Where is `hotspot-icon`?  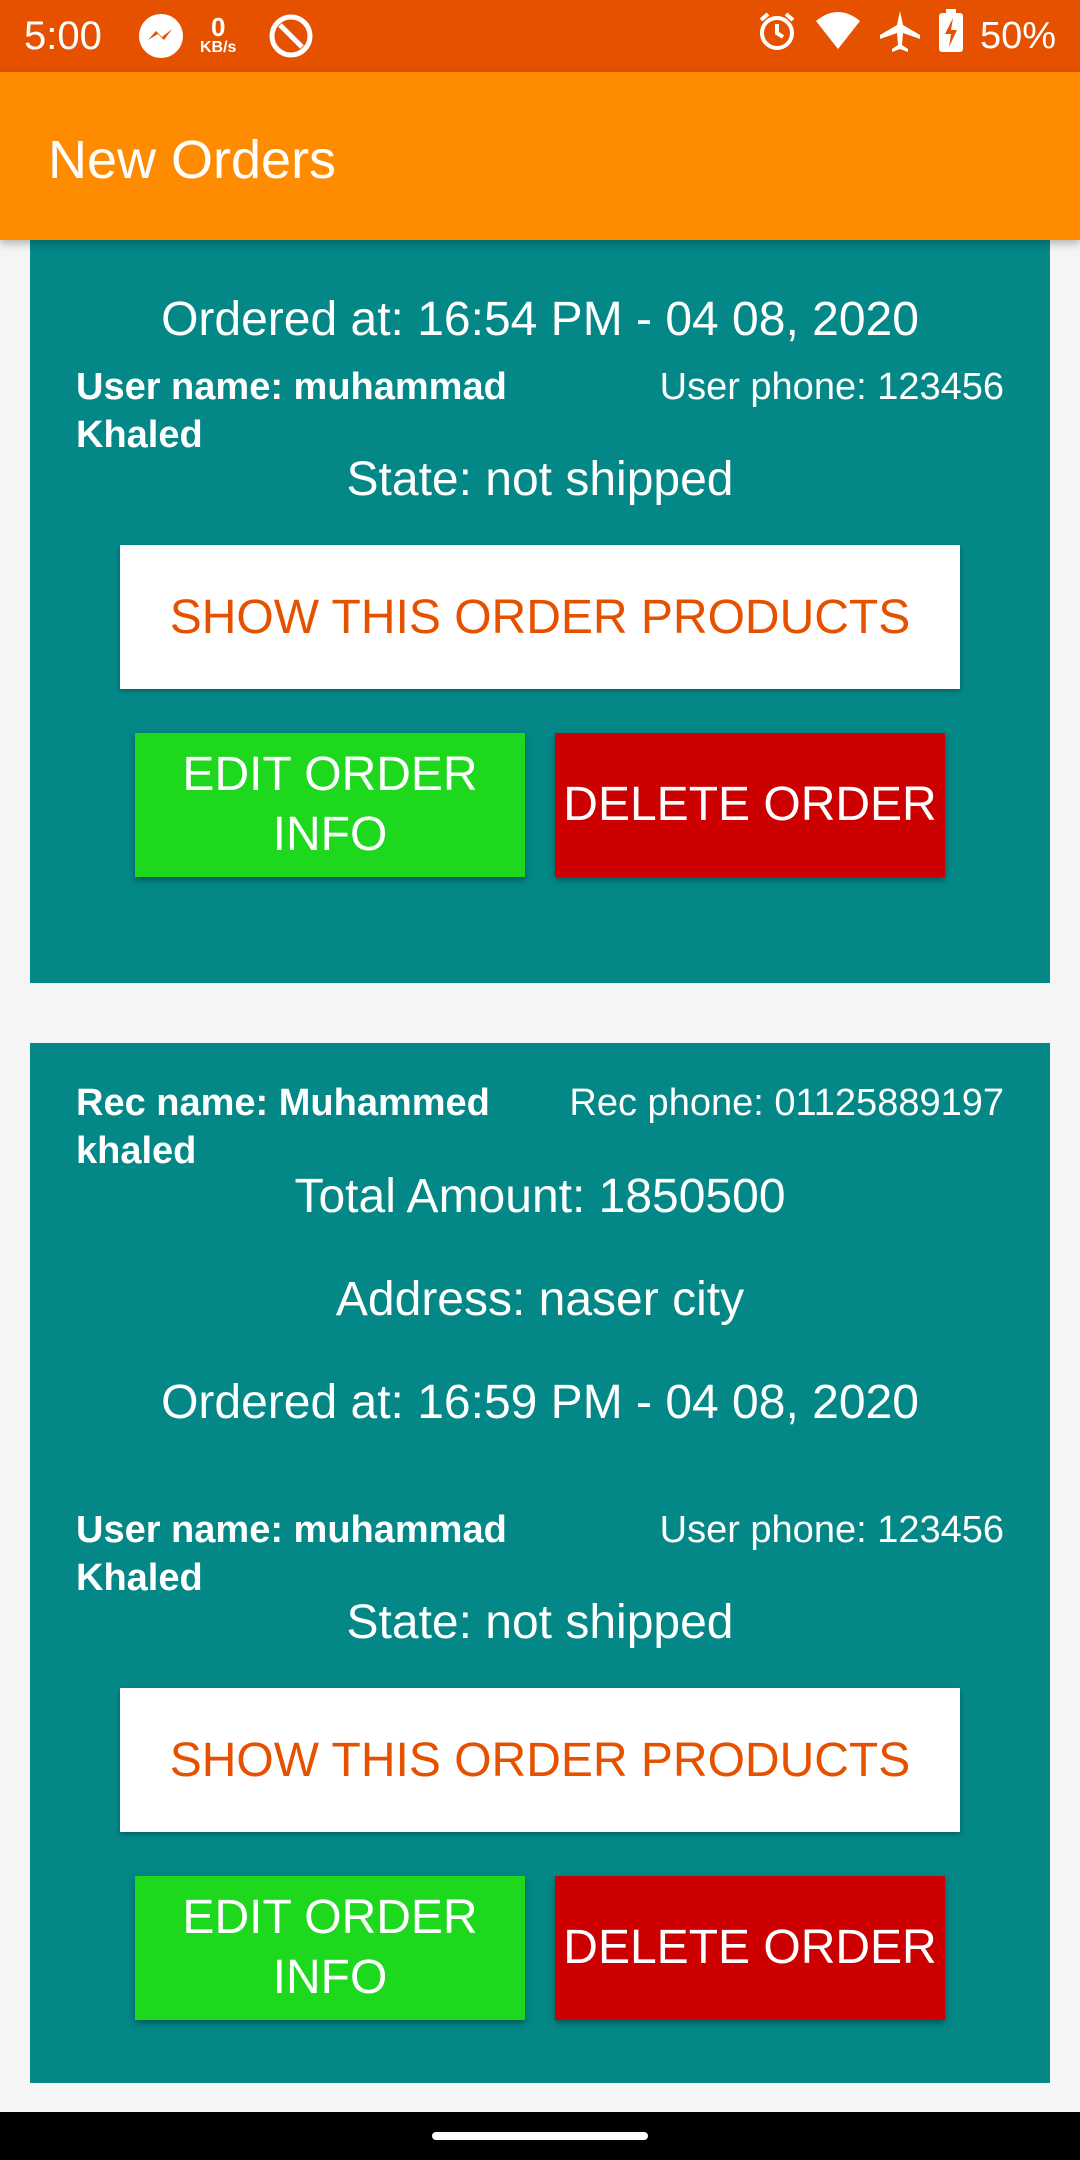
hotspot-icon is located at coordinates (291, 36).